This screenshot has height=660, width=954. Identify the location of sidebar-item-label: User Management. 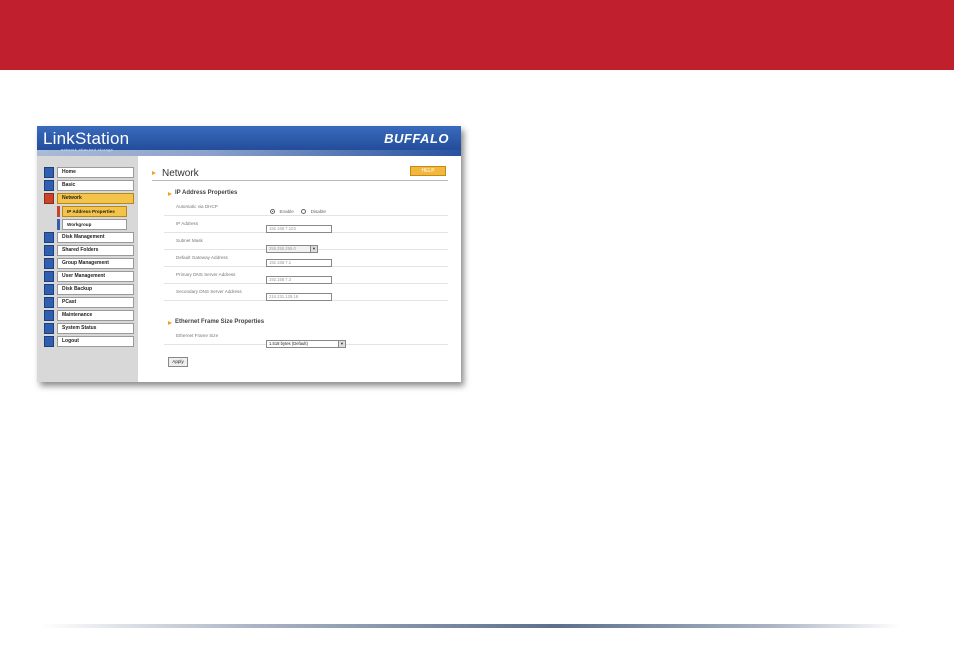
(95, 276).